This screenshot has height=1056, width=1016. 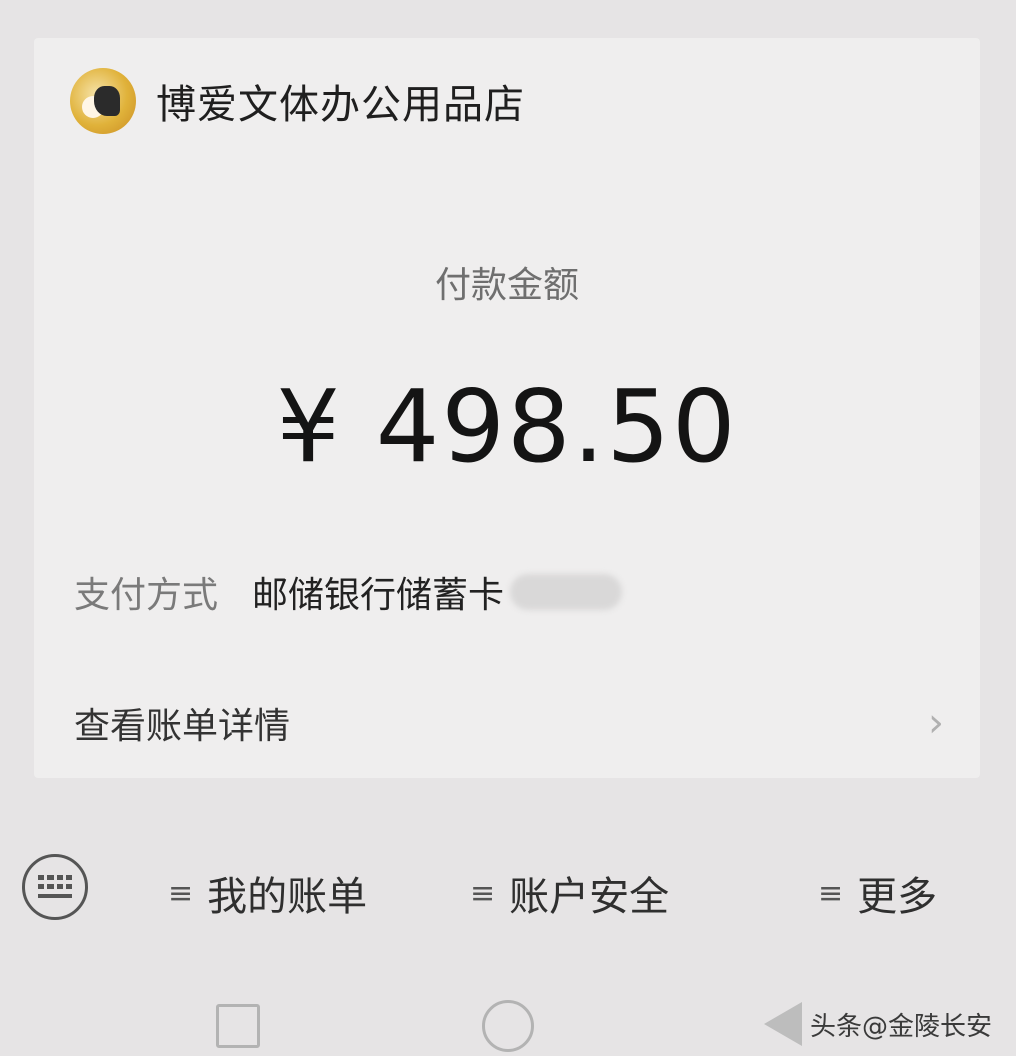 What do you see at coordinates (508, 1026) in the screenshot?
I see `home-icon` at bounding box center [508, 1026].